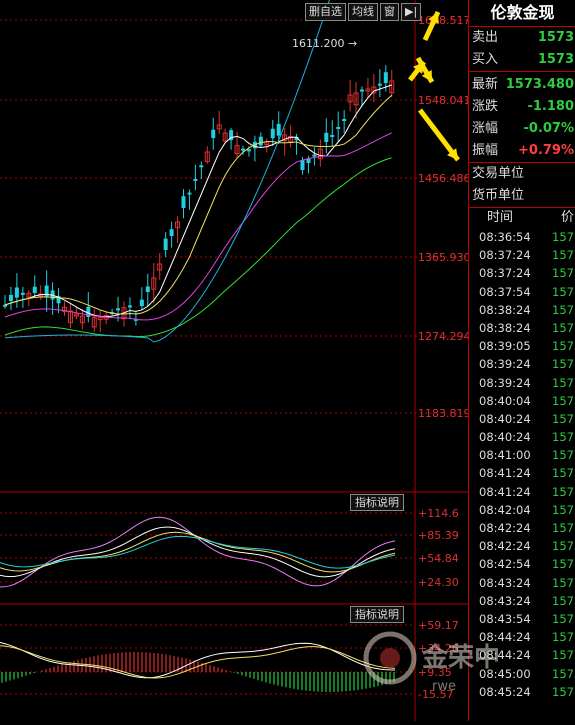 The image size is (575, 725). What do you see at coordinates (443, 100) in the screenshot?
I see `price-axis-label: 1548.041` at bounding box center [443, 100].